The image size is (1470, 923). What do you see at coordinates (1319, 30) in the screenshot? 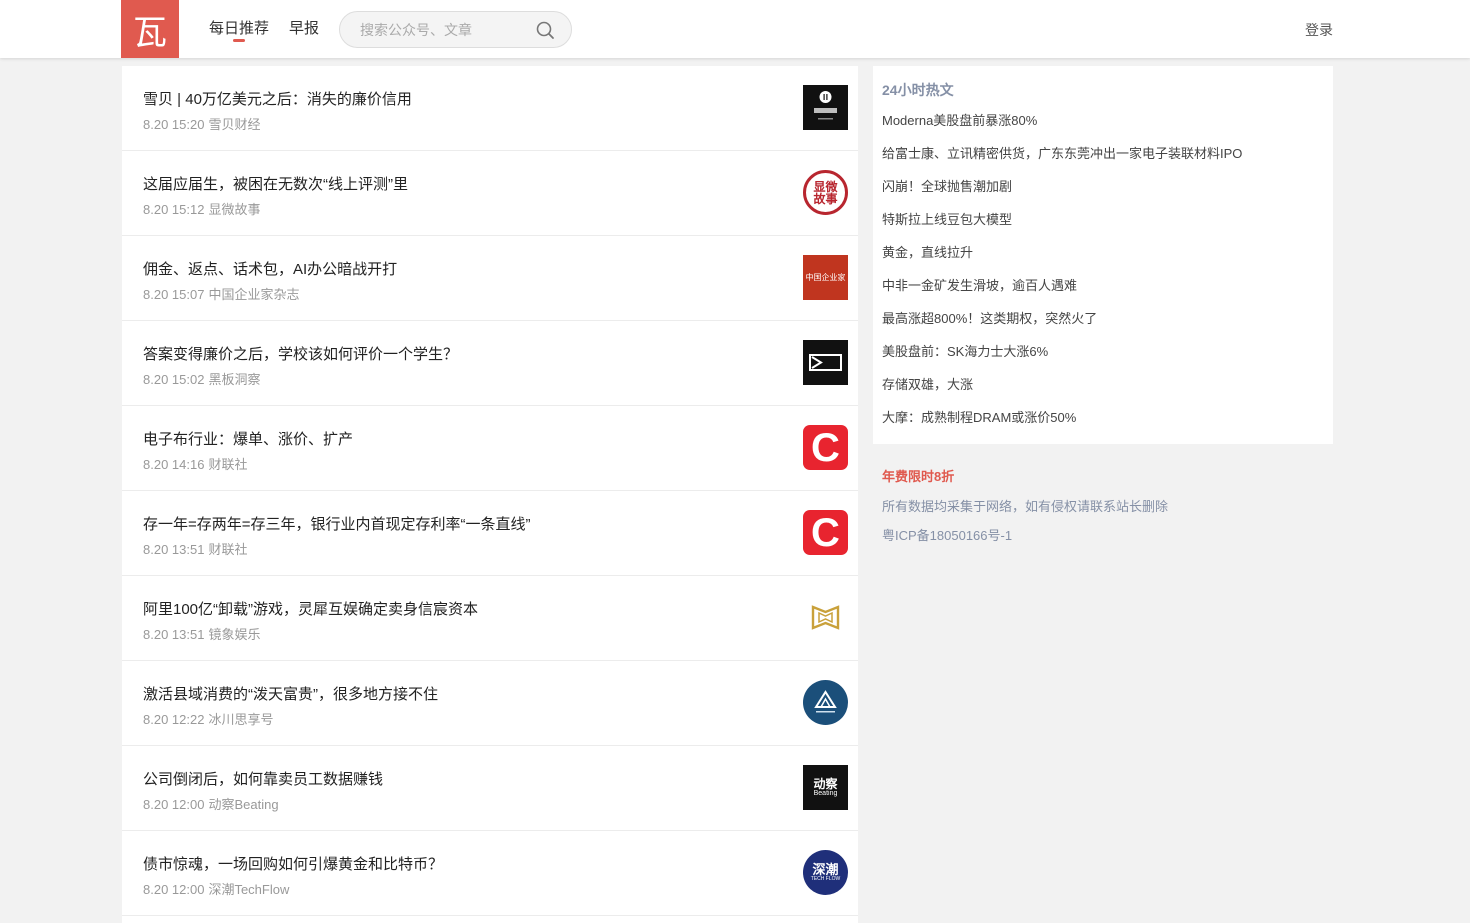
I see `login-link: 登录` at bounding box center [1319, 30].